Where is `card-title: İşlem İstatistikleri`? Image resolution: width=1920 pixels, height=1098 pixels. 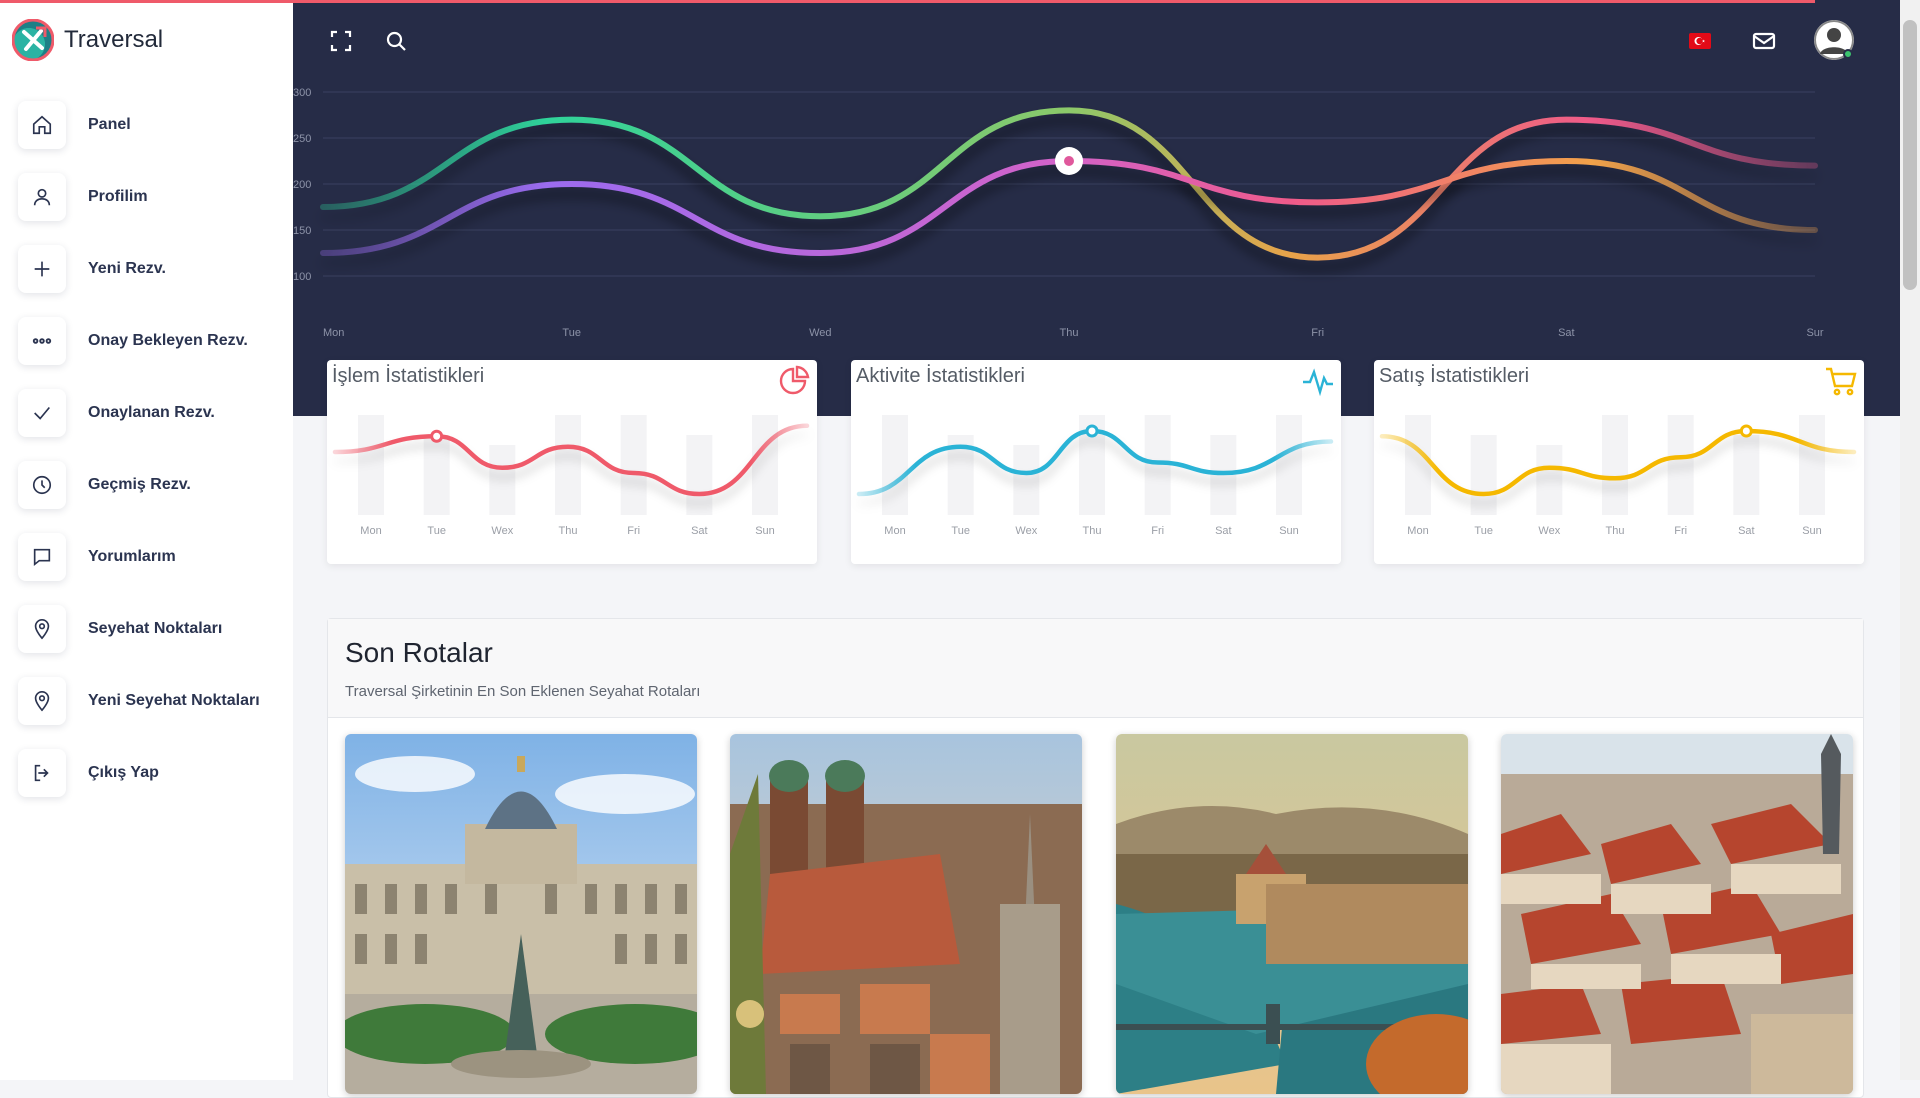
card-title: İşlem İstatistikleri is located at coordinates (408, 376).